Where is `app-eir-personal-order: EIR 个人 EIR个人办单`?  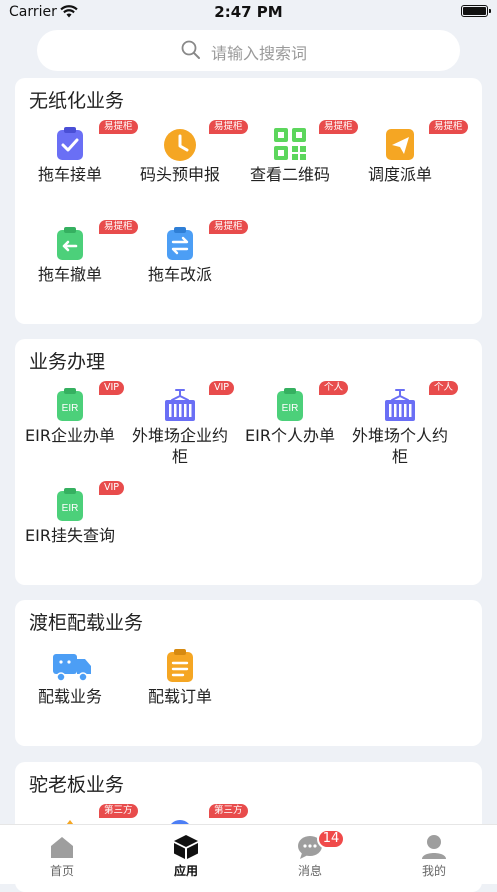
app-eir-personal-order: EIR 个人 EIR个人办单 is located at coordinates (292, 424).